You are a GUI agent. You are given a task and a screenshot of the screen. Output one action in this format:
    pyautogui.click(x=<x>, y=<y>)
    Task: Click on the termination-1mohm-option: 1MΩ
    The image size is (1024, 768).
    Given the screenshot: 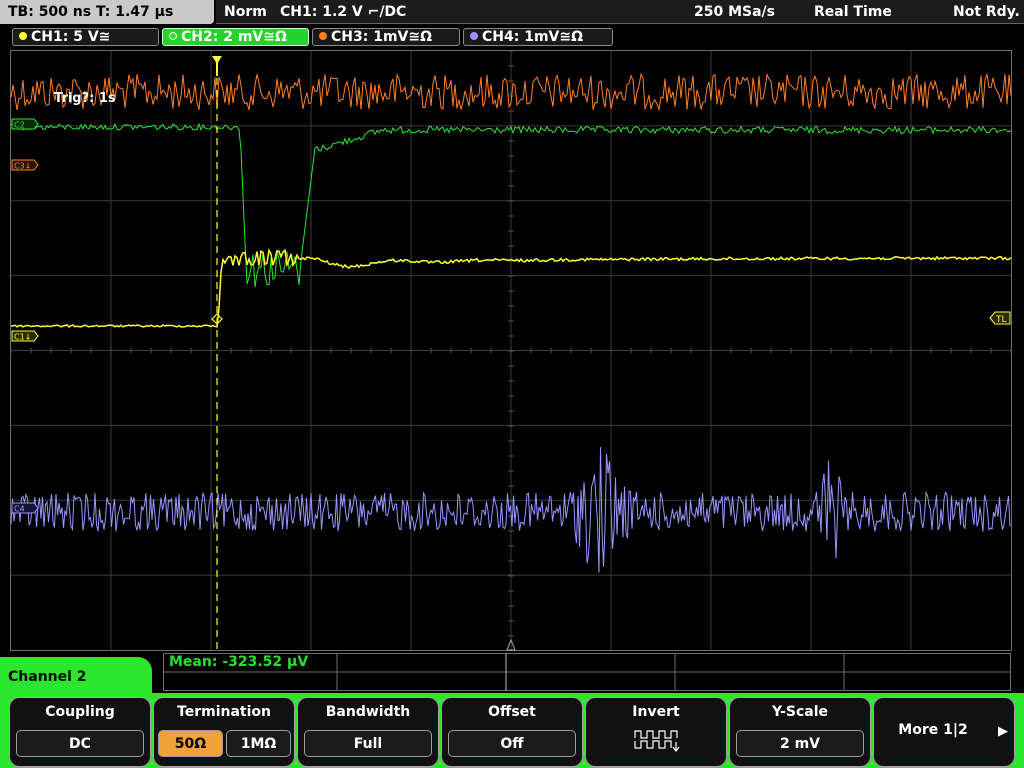 What is the action you would take?
    pyautogui.click(x=258, y=743)
    